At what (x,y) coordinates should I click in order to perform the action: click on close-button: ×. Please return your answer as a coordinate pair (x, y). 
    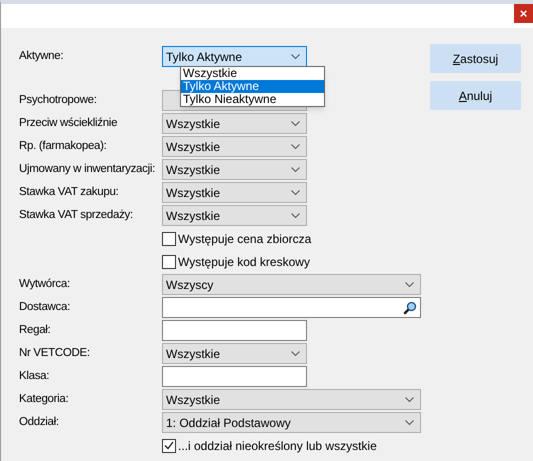
    Looking at the image, I should click on (523, 13).